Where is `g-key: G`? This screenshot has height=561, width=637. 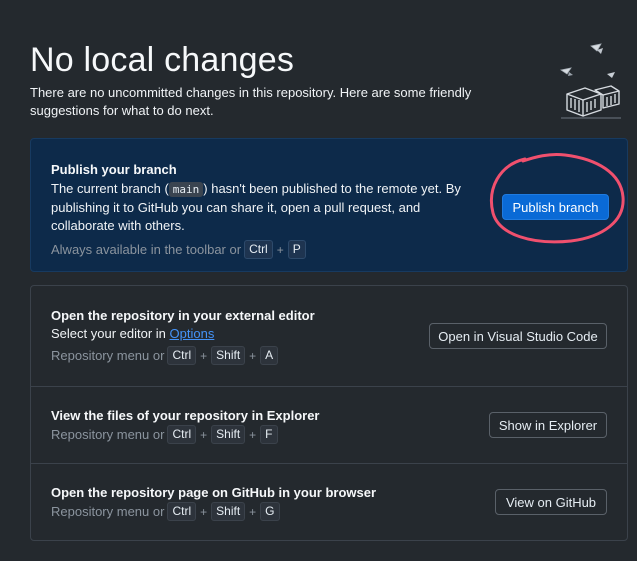
g-key: G is located at coordinates (270, 511).